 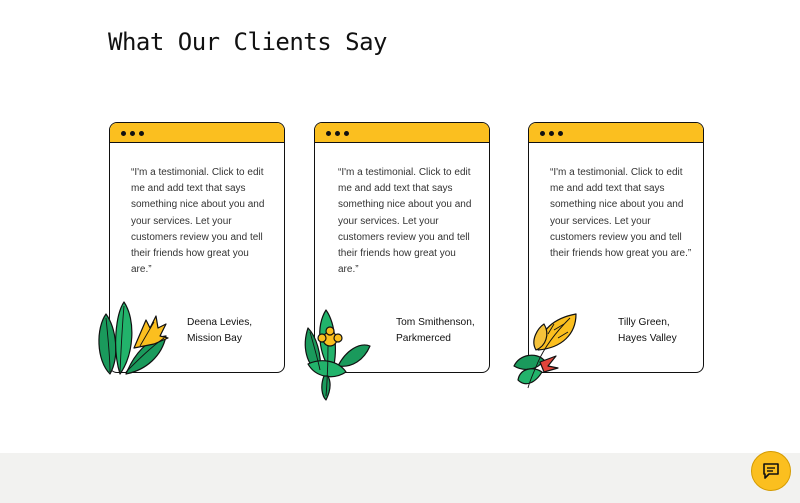 What do you see at coordinates (647, 331) in the screenshot?
I see `testimonial-author: Tilly Green, Hayes Valley` at bounding box center [647, 331].